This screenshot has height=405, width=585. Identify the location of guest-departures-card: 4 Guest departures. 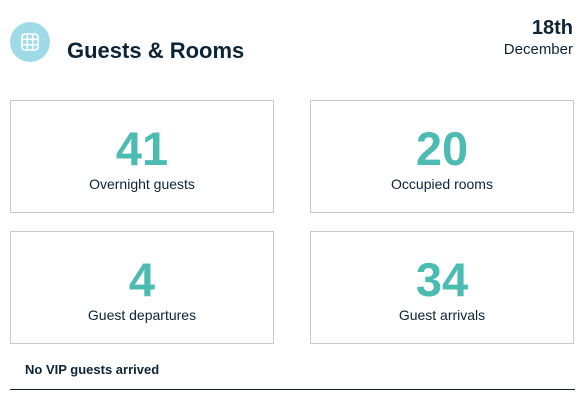
(142, 287).